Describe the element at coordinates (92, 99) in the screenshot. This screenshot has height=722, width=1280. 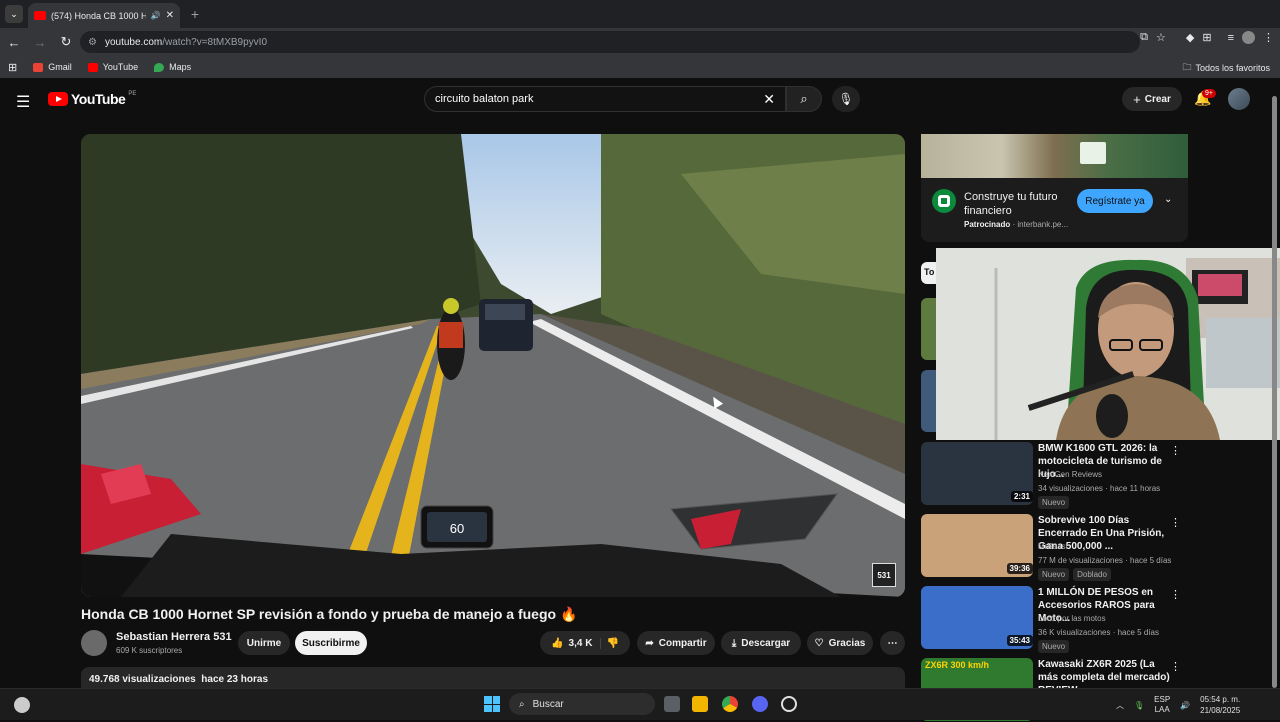
I see `youtube-logo: YouTube PE` at that location.